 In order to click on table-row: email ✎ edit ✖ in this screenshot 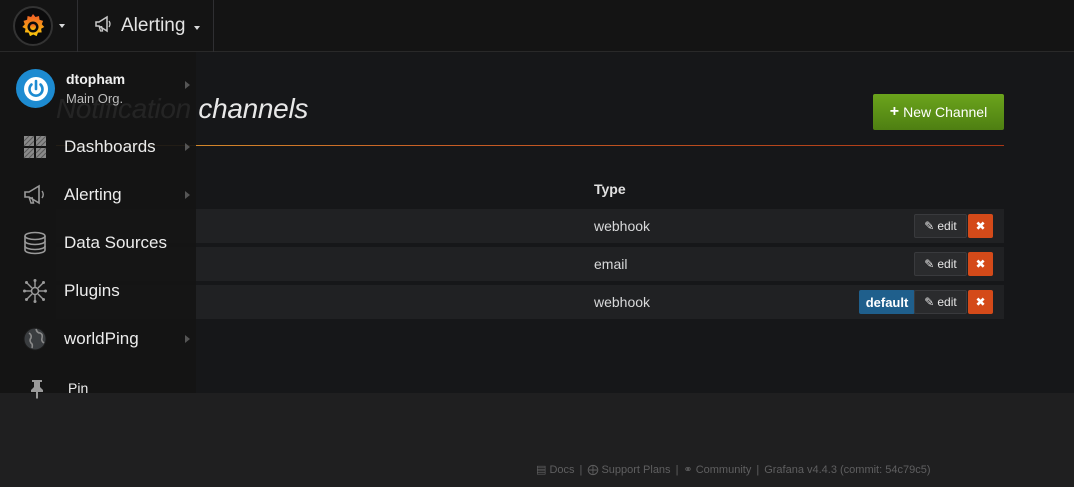, I will do `click(530, 264)`.